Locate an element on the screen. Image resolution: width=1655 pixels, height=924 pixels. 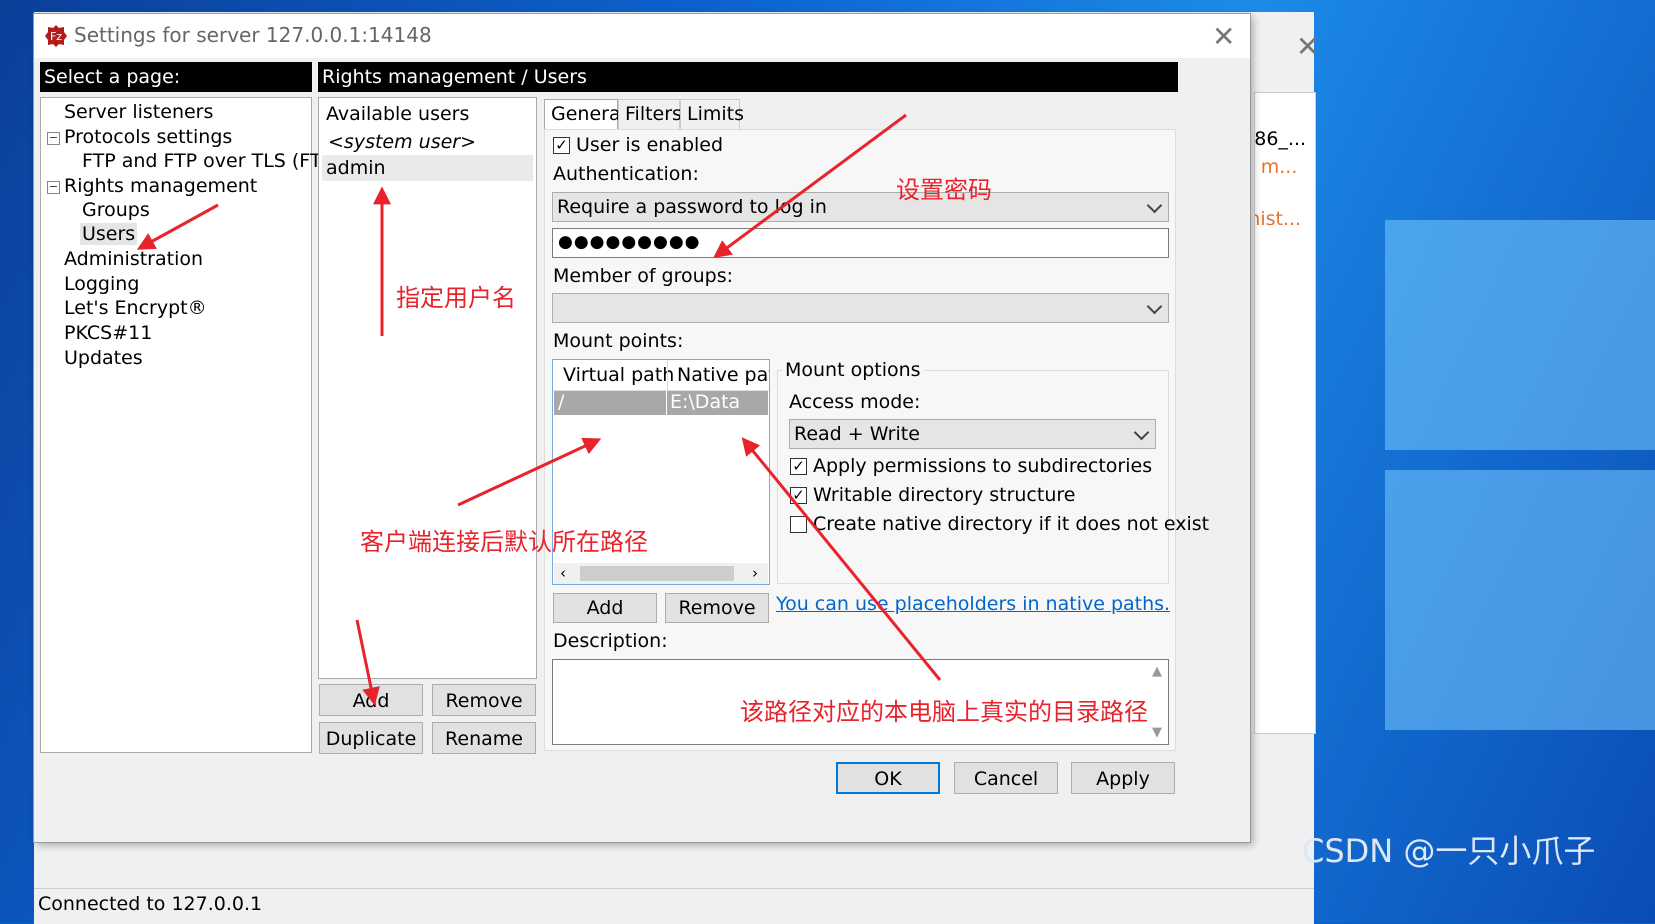
annotation-real-path: 该路径对应的本电脑上真实的目录路径 is located at coordinates (944, 712).